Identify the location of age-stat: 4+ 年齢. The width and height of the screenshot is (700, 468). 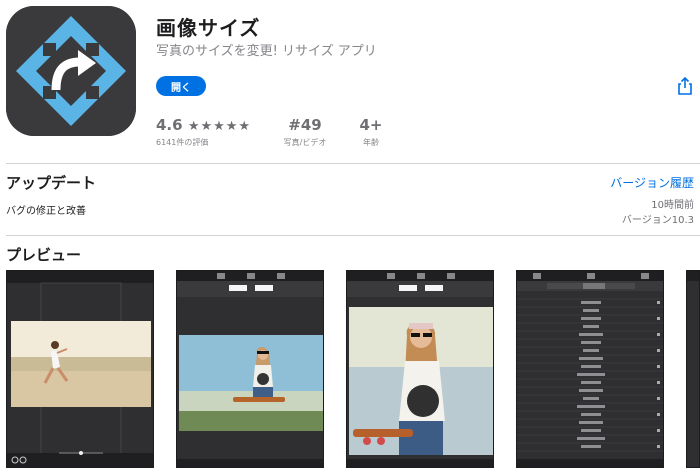
(371, 132).